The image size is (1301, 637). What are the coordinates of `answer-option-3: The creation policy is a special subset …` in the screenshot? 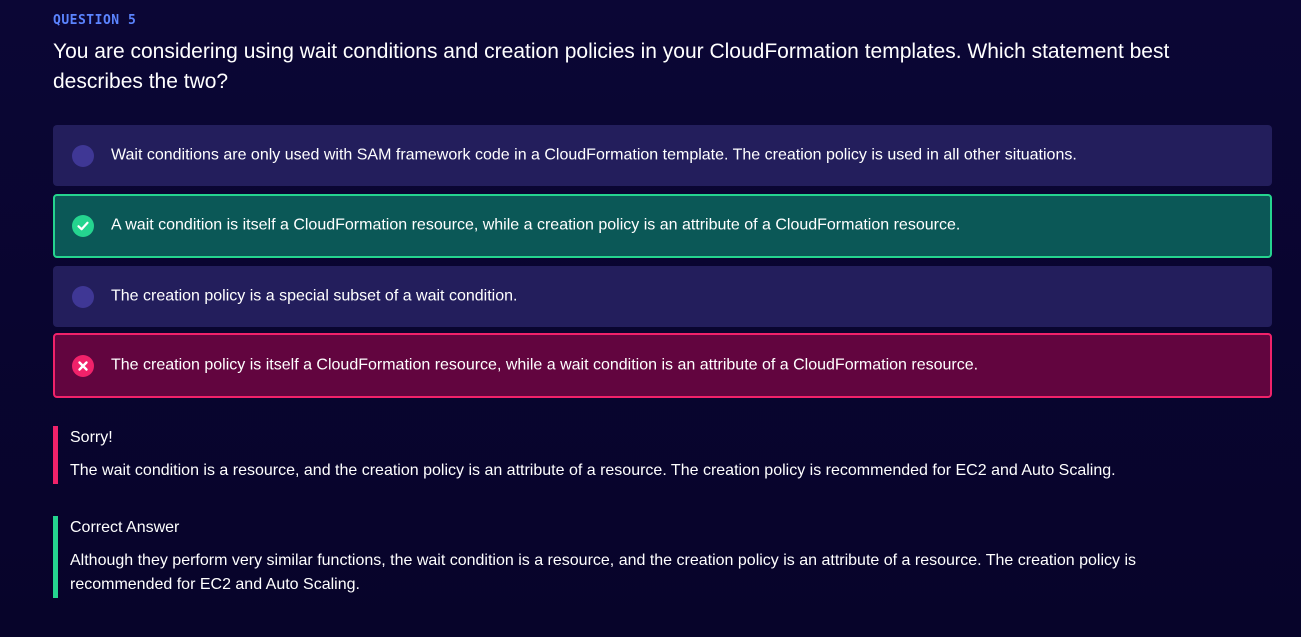 It's located at (662, 296).